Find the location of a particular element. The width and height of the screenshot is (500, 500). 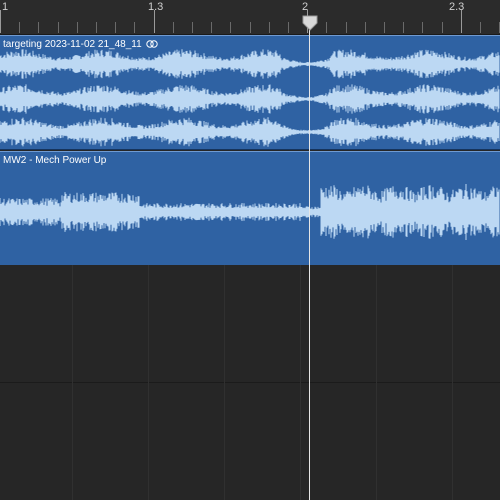

ruler-label-bar-1-3: 1.3 is located at coordinates (156, 7).